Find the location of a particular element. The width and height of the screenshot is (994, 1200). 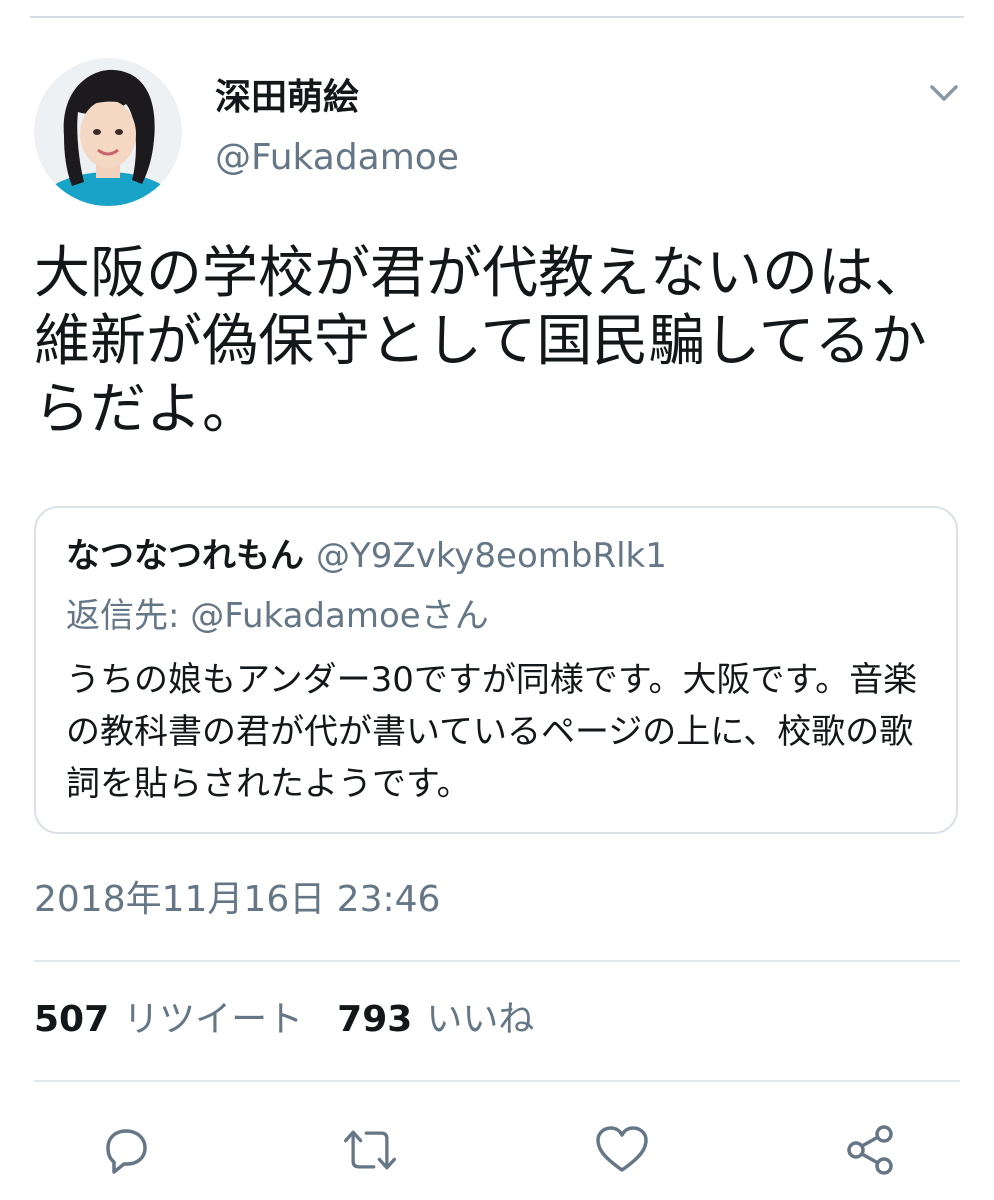

top-divider is located at coordinates (497, 17).